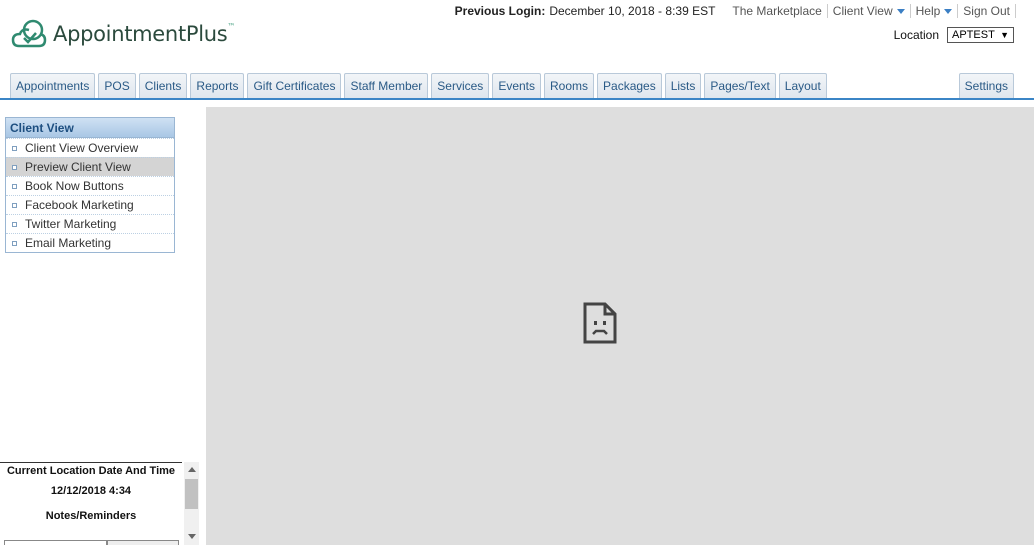 The height and width of the screenshot is (545, 1034). What do you see at coordinates (144, 34) in the screenshot?
I see `brand-name: AppointmentPlus™` at bounding box center [144, 34].